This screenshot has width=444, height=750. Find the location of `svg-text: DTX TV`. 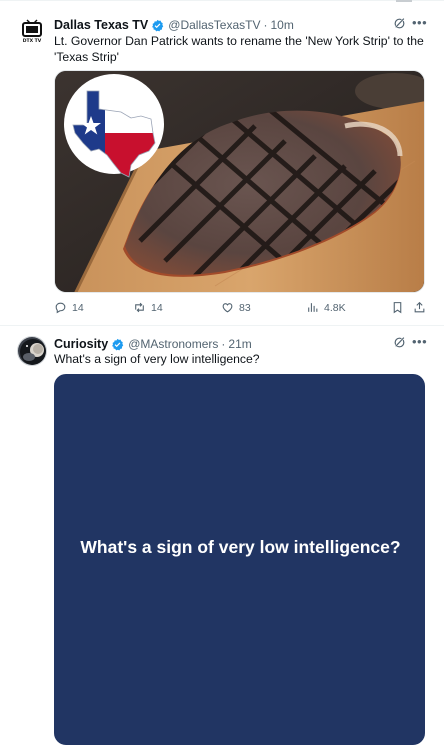

svg-text: DTX TV is located at coordinates (32, 41).